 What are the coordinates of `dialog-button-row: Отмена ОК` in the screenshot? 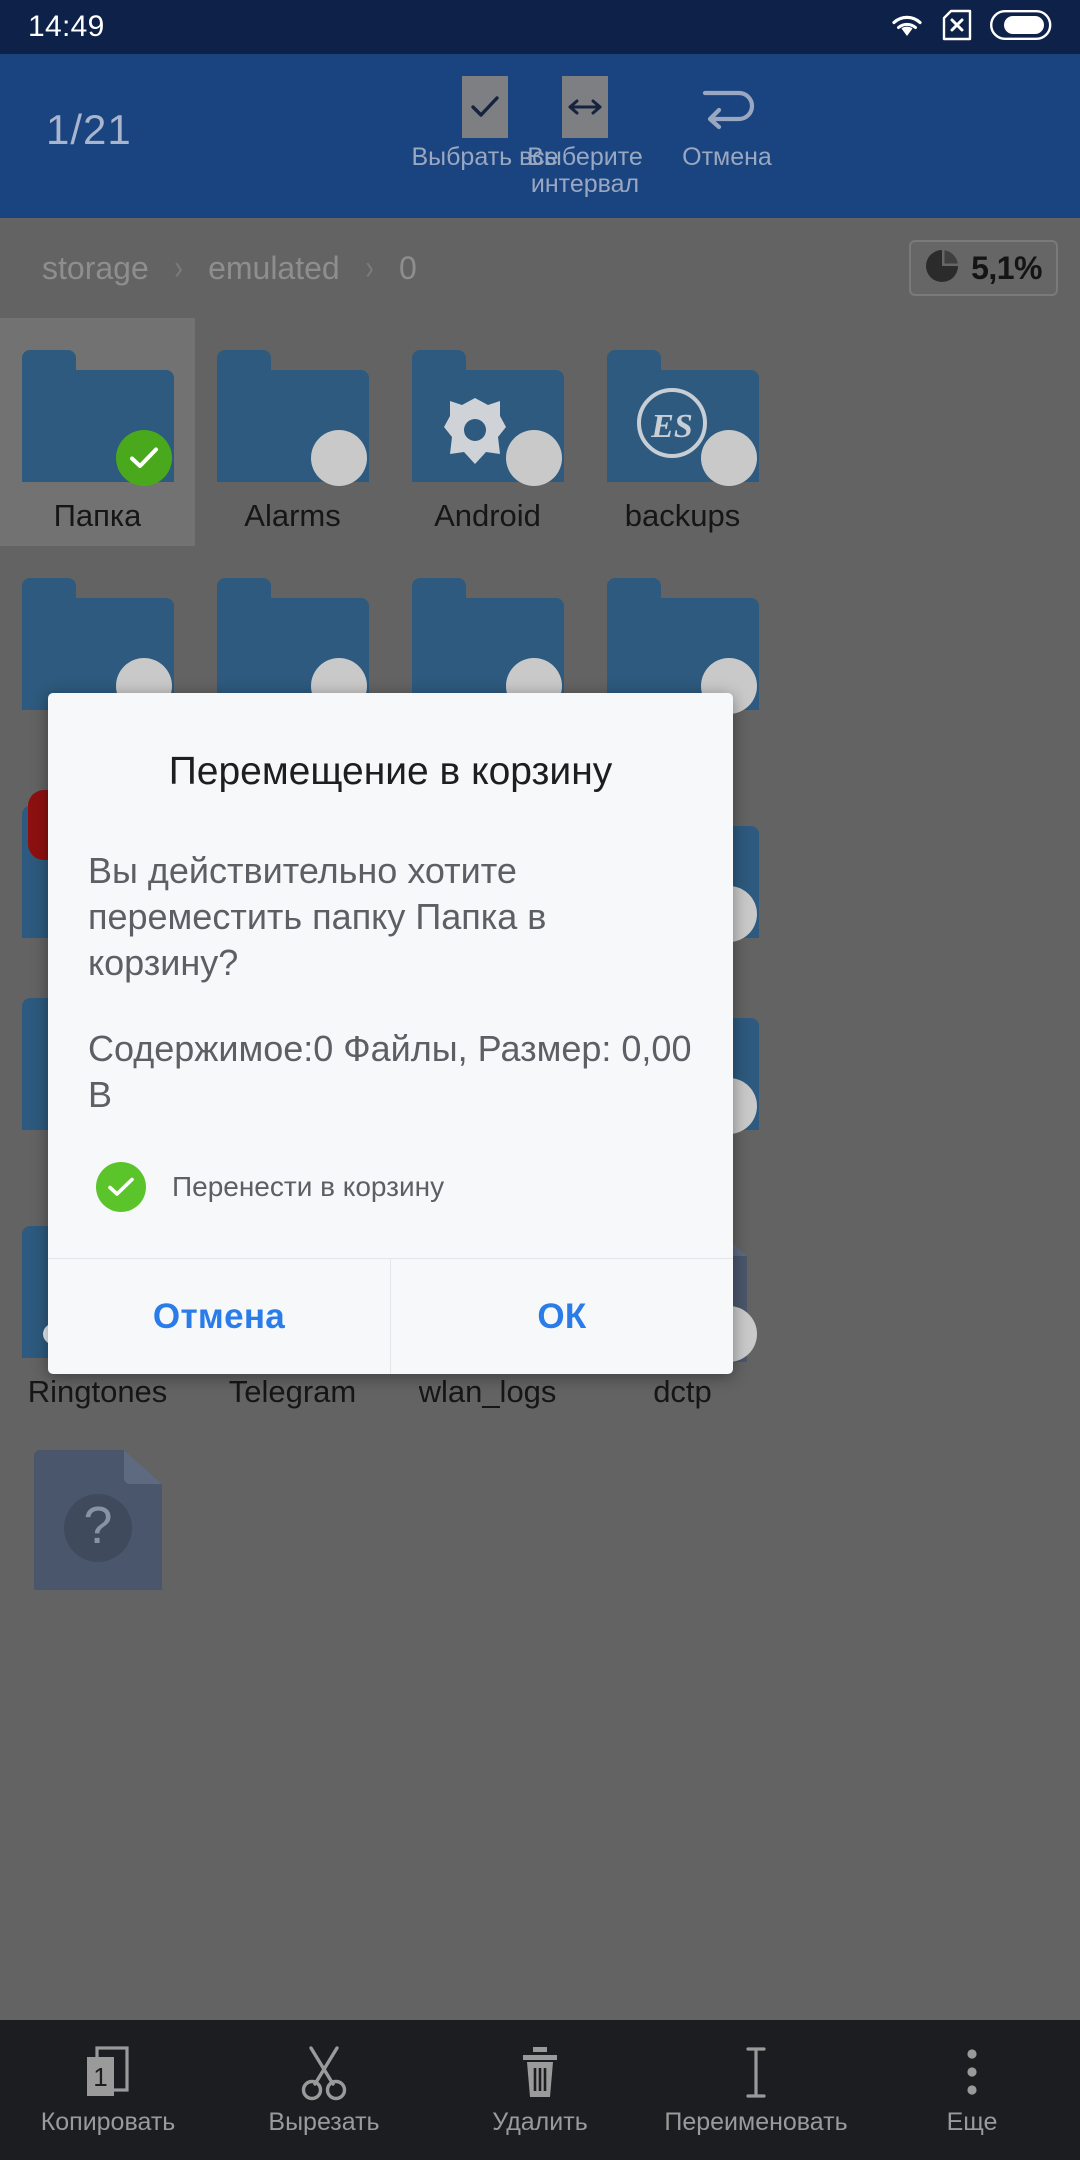 It's located at (390, 1316).